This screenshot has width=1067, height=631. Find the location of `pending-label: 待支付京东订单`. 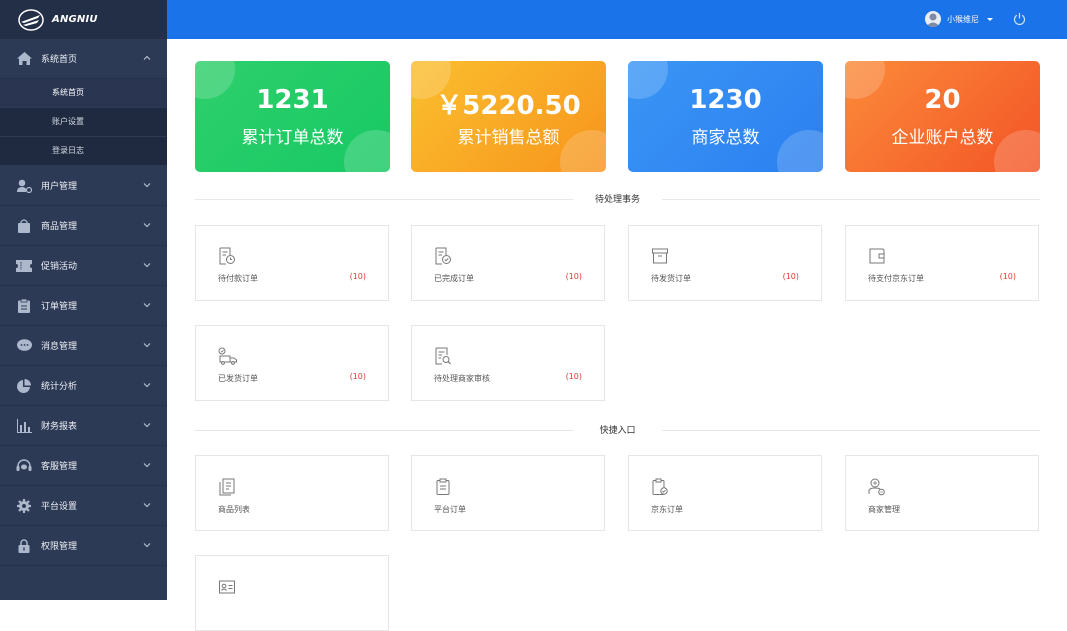

pending-label: 待支付京东订单 is located at coordinates (896, 278).